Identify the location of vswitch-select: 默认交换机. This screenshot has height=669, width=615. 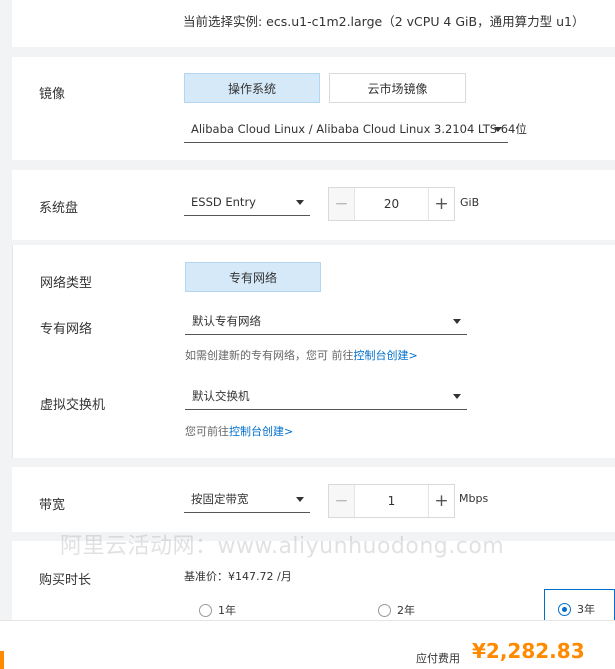
(326, 396).